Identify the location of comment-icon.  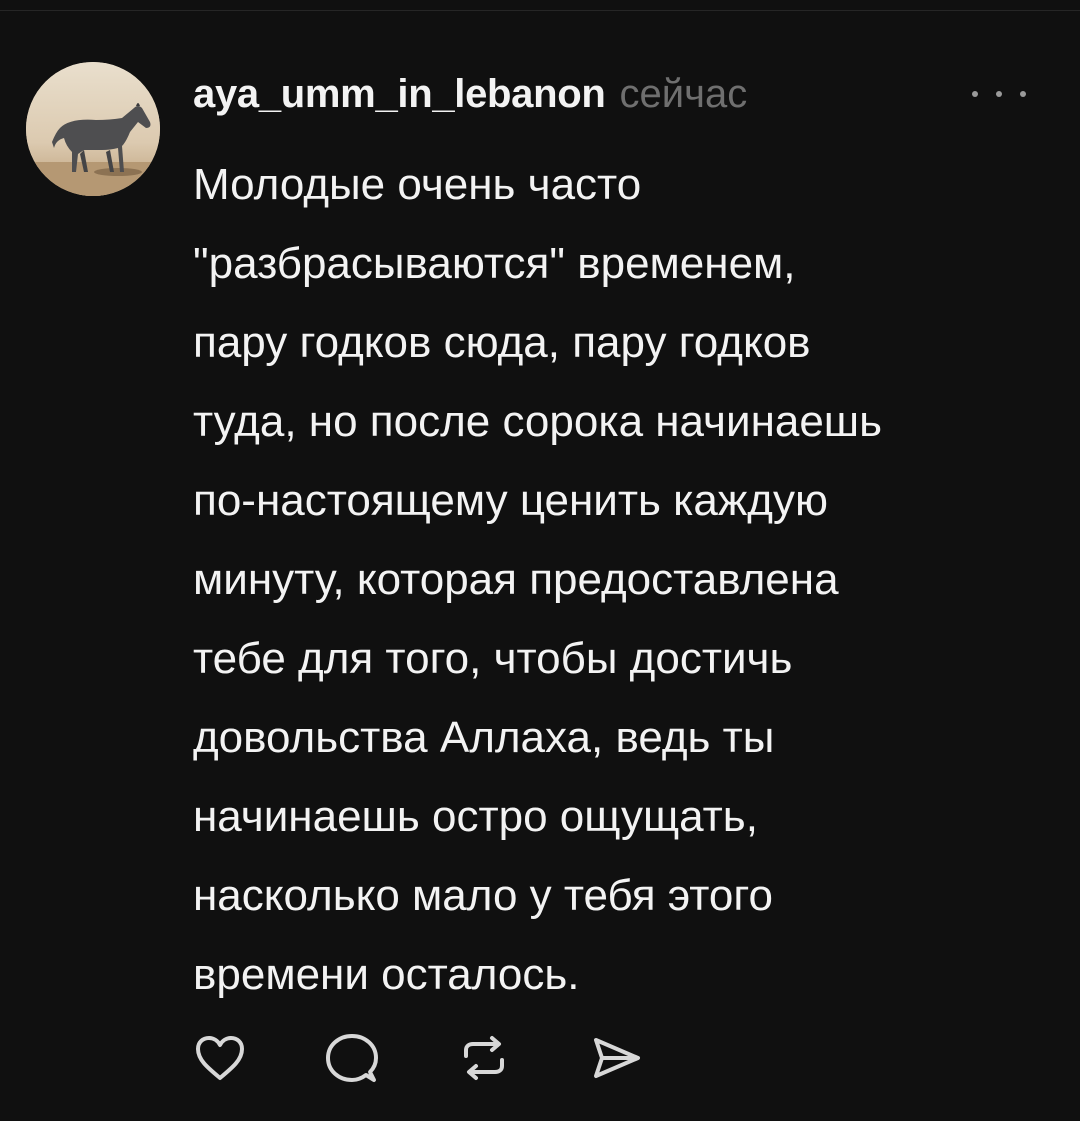
(352, 1058).